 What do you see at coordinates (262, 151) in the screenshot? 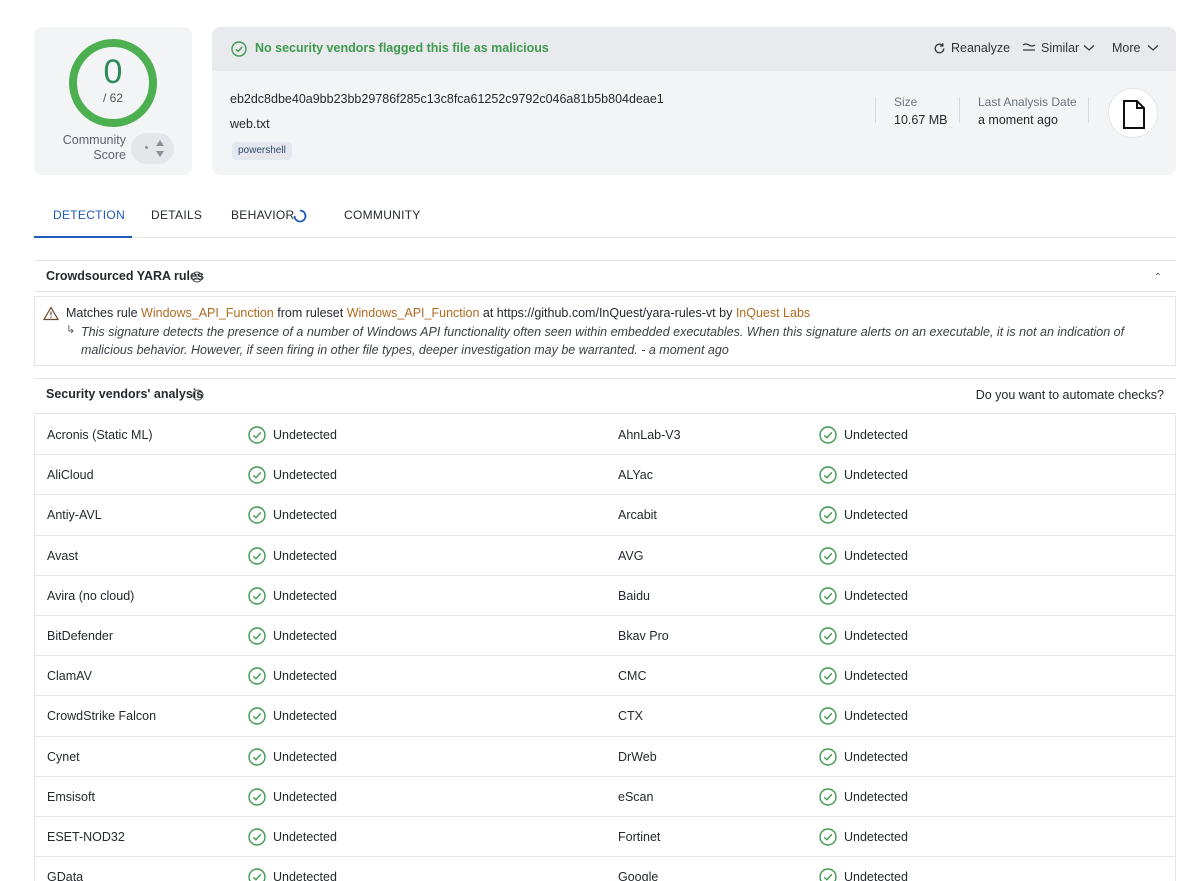
I see `file-tag: powershell` at bounding box center [262, 151].